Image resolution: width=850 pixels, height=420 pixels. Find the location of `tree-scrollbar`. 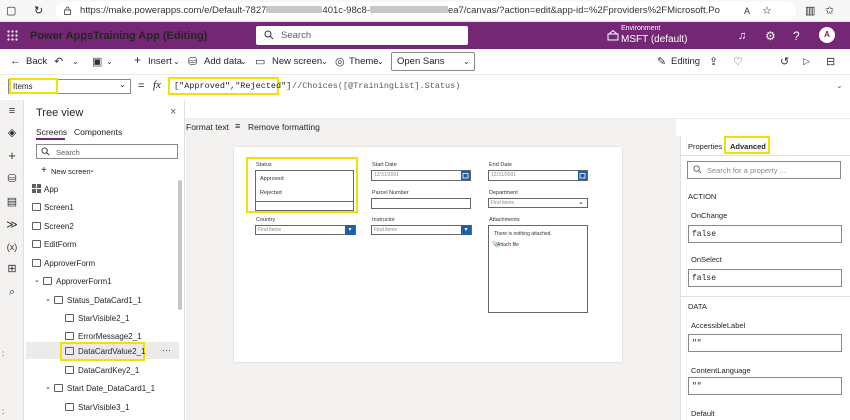

tree-scrollbar is located at coordinates (180, 245).